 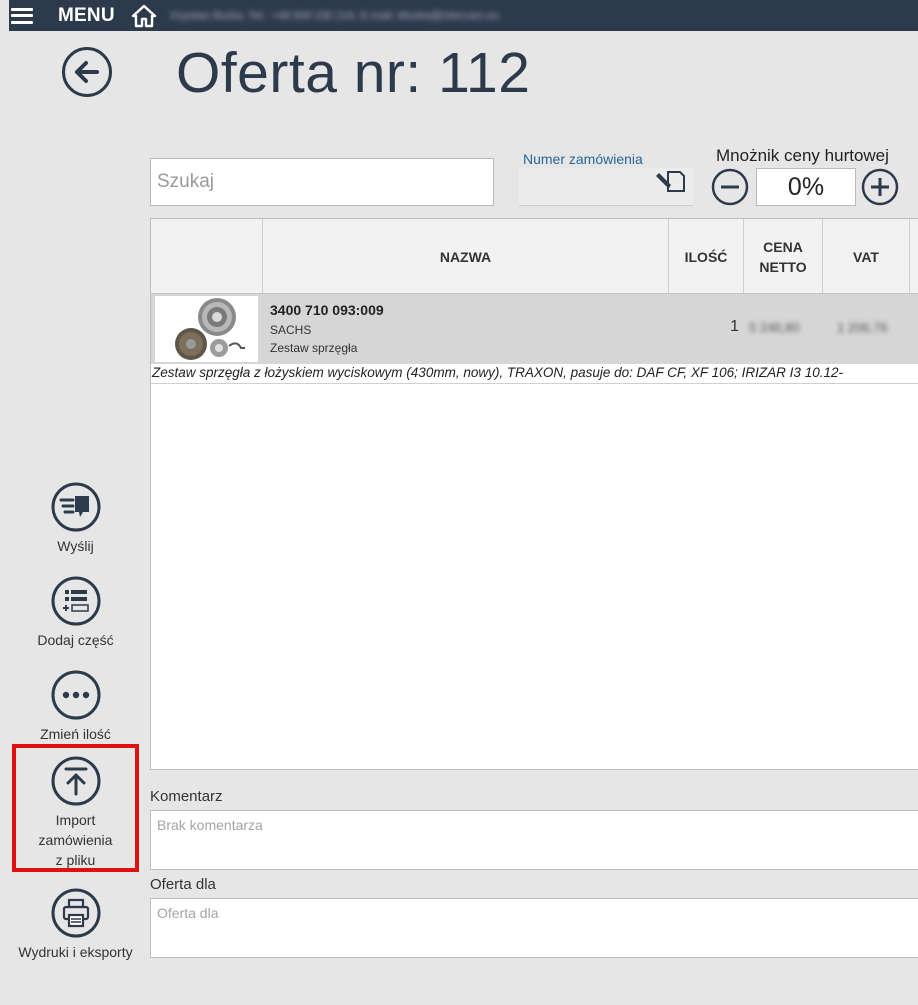 I want to click on order-number-label: Numer zamówienia, so click(x=583, y=159).